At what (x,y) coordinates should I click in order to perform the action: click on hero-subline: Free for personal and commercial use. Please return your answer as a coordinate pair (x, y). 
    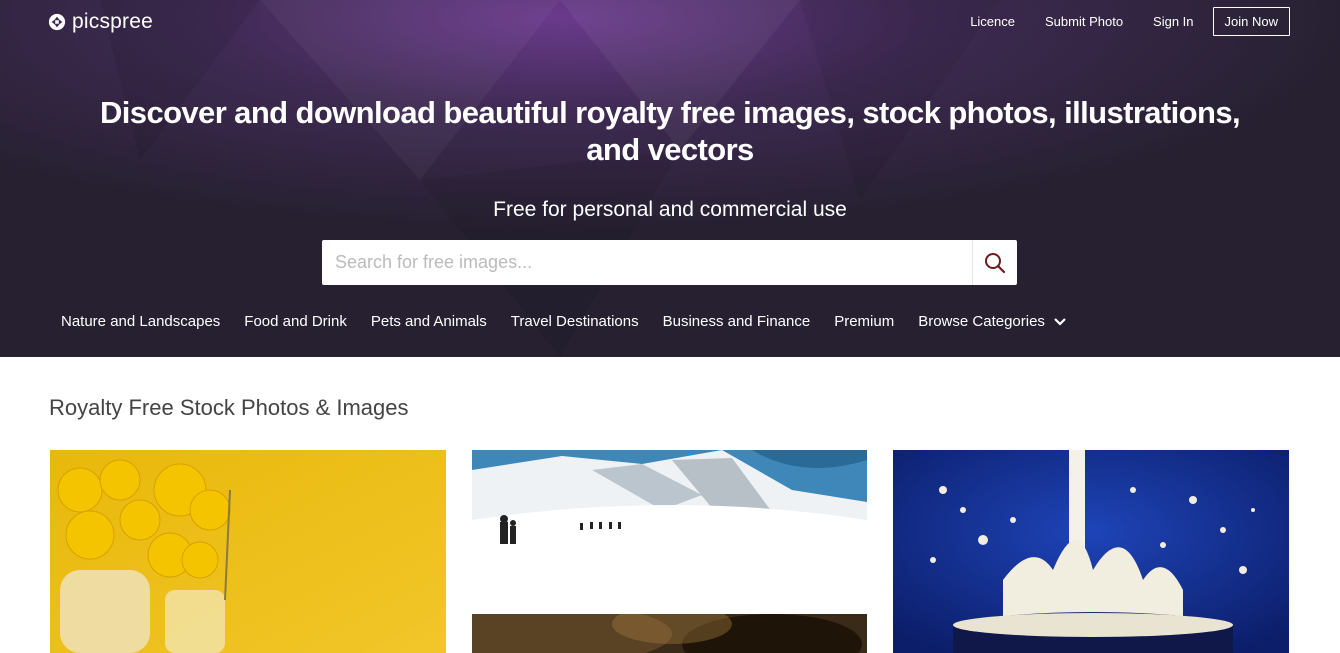
    Looking at the image, I should click on (670, 209).